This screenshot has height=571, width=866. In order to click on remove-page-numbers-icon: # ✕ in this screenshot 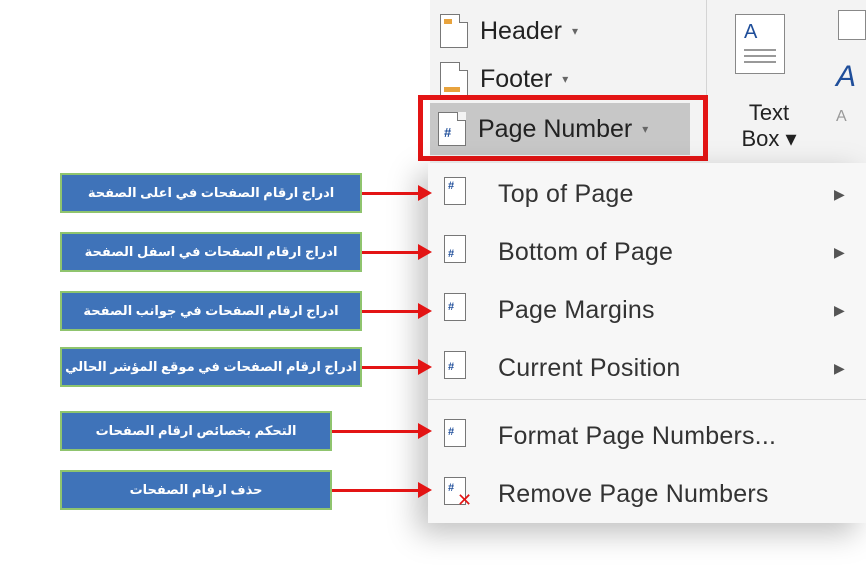, I will do `click(458, 493)`.